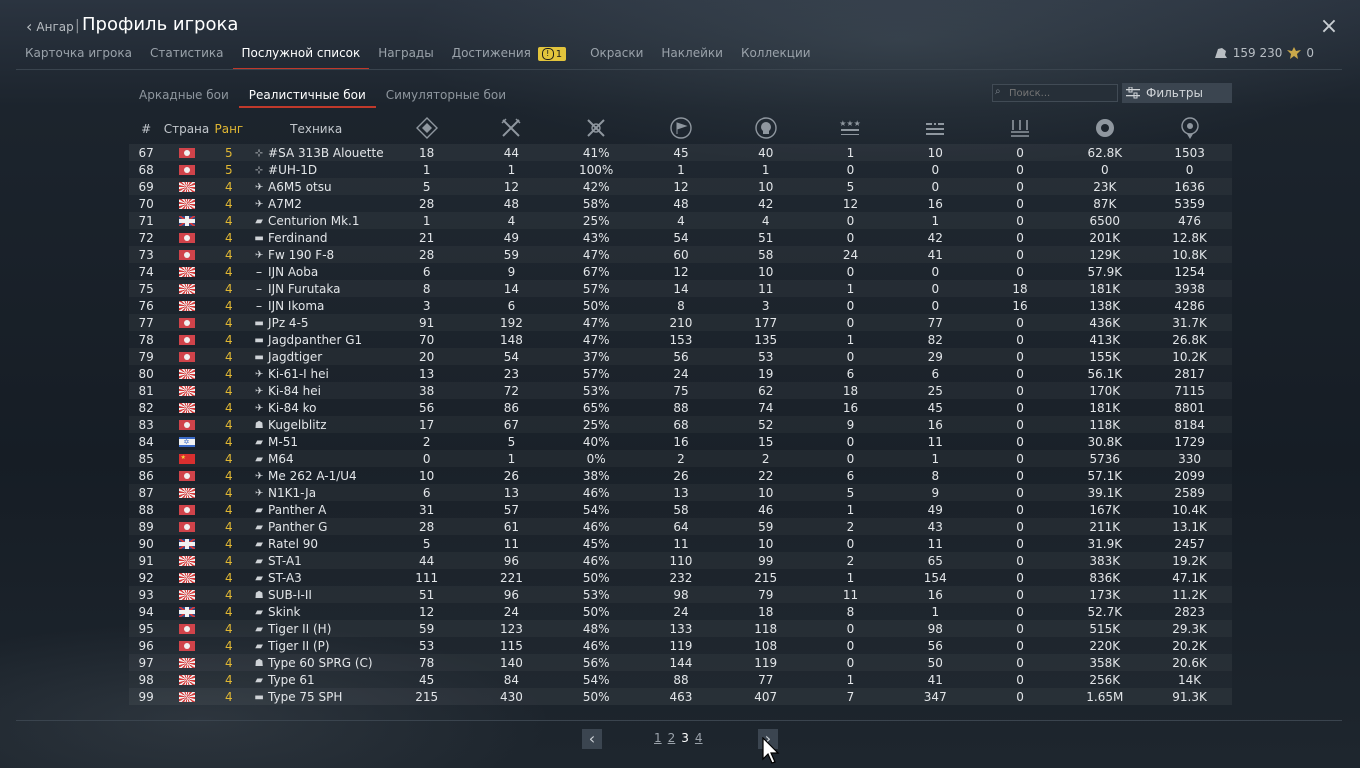 Image resolution: width=1360 pixels, height=768 pixels. What do you see at coordinates (680, 441) in the screenshot?
I see `table-row: 84 4 ▰ M-51 2 5 40% 16 15 0 11 0 30.8K 1729` at bounding box center [680, 441].